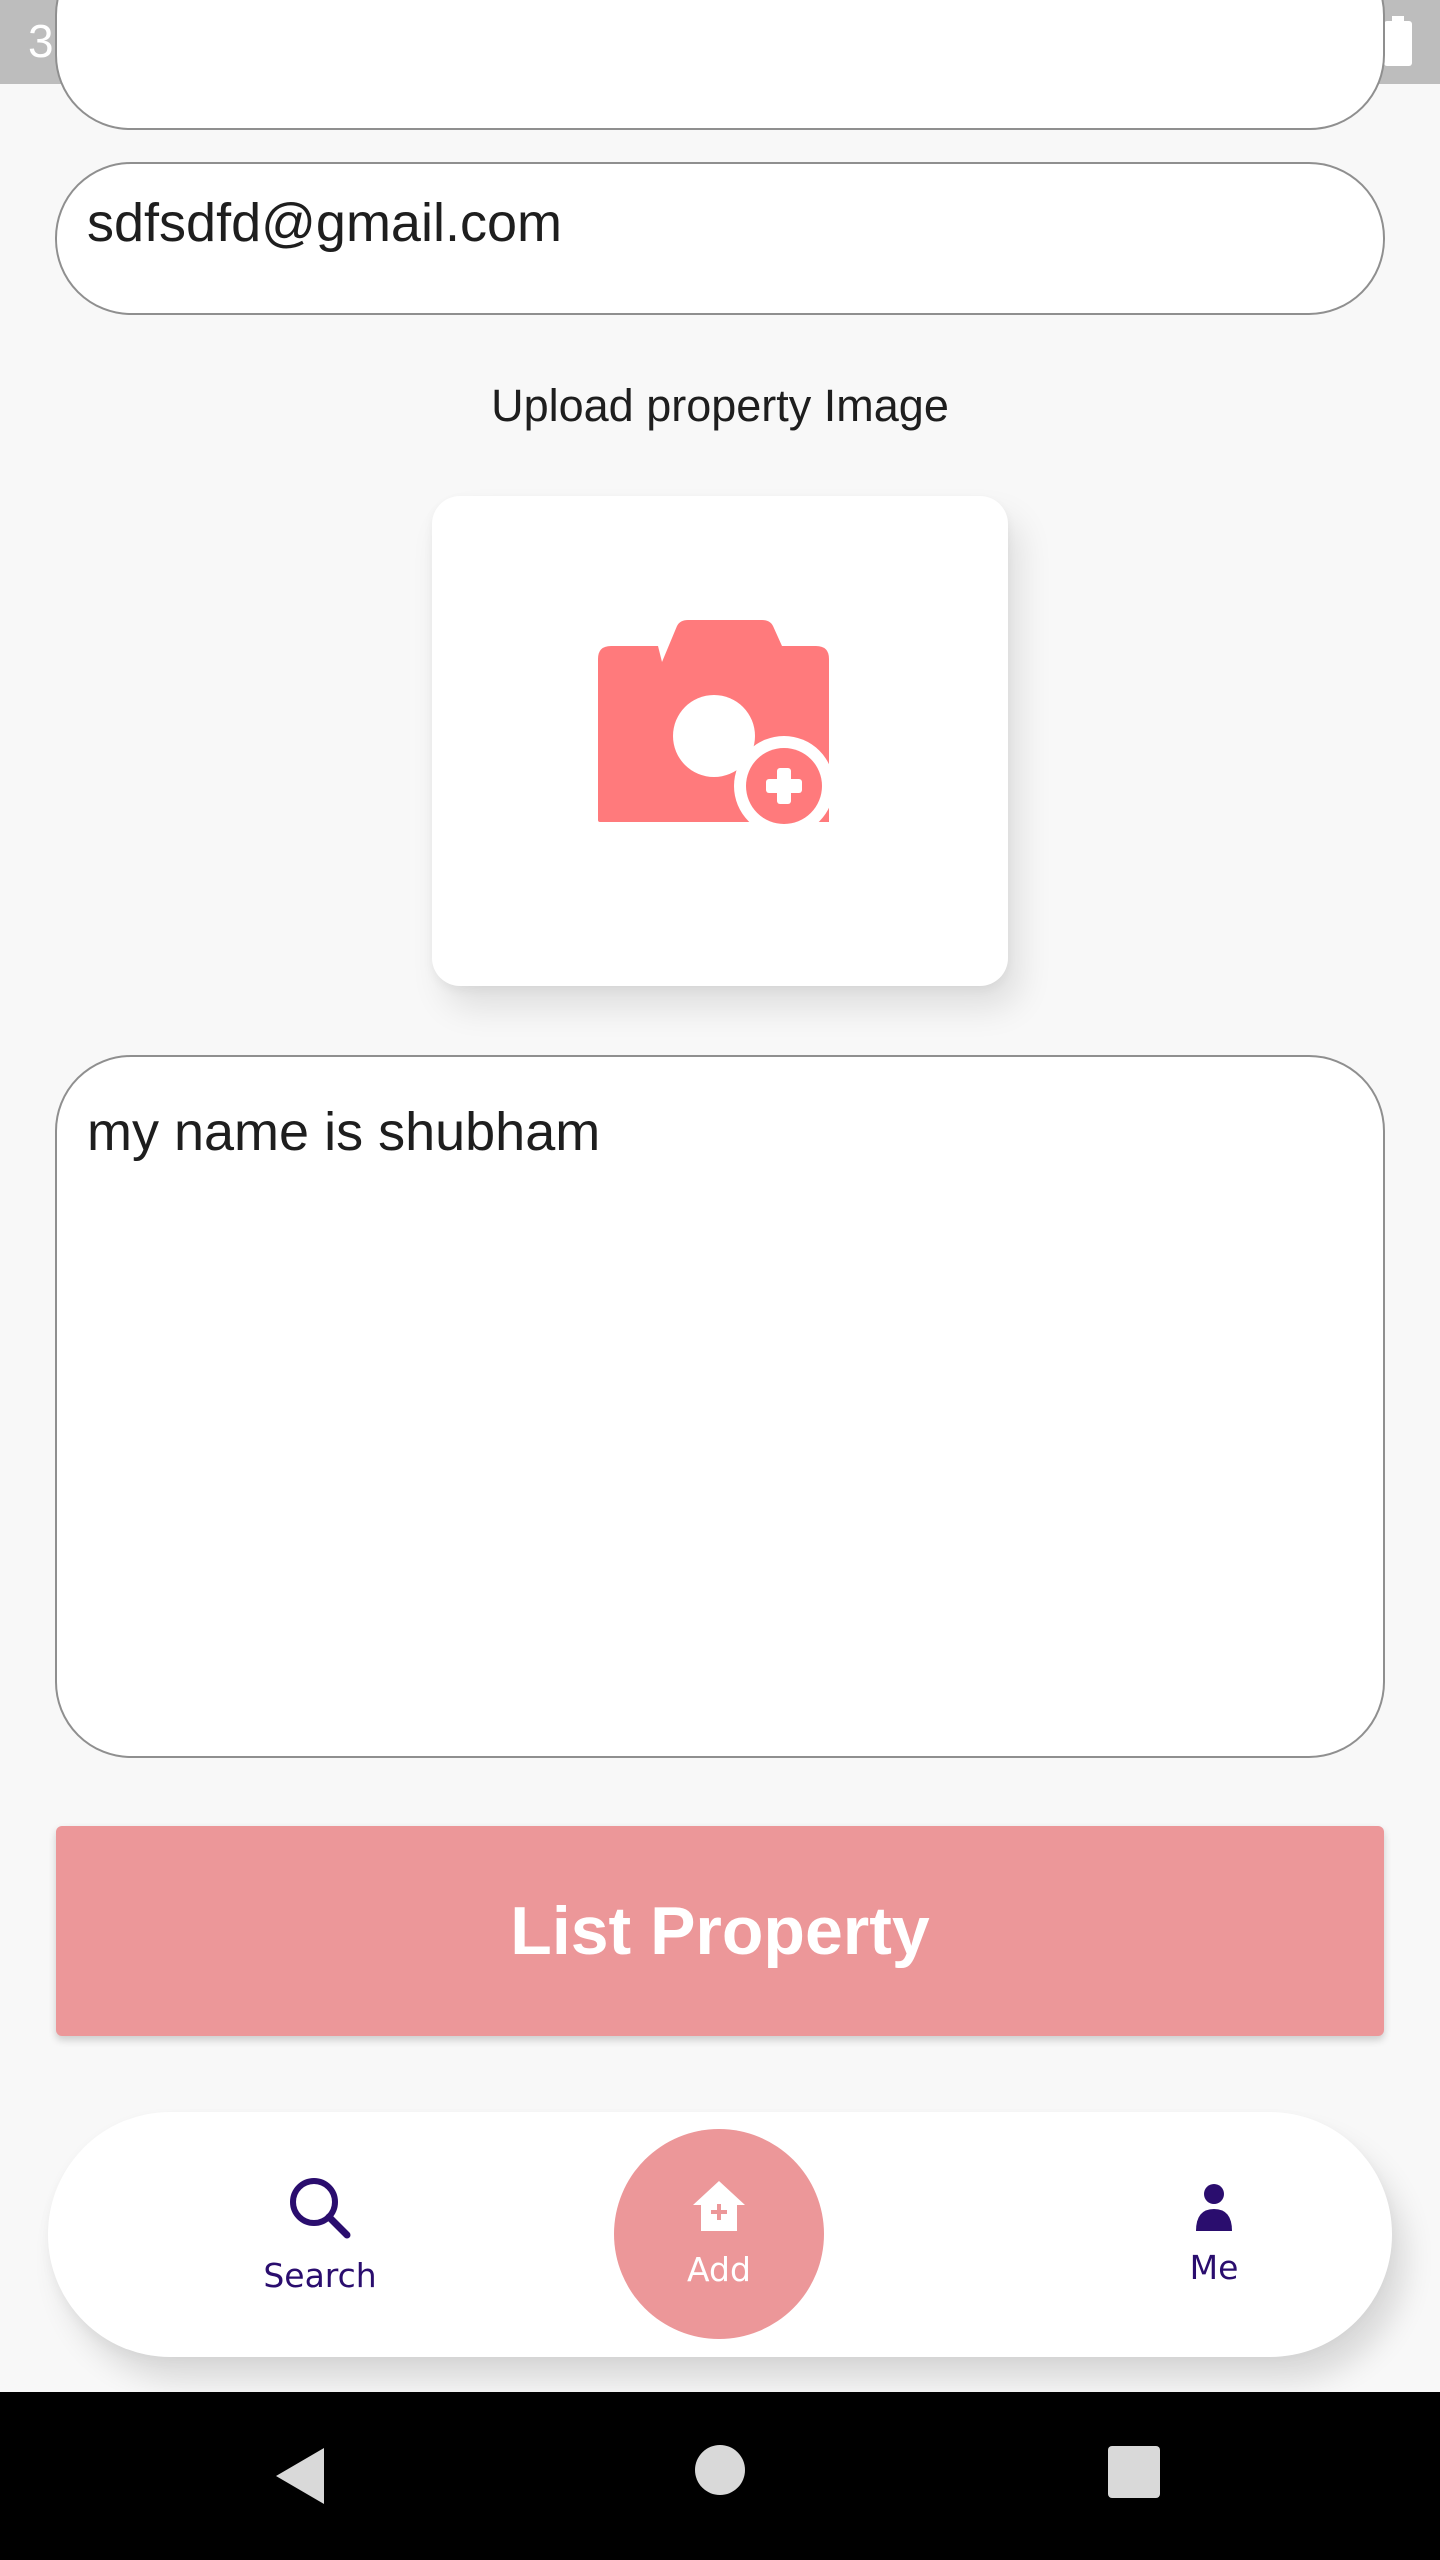 This screenshot has width=1440, height=2560. Describe the element at coordinates (717, 733) in the screenshot. I see `add-photo-camera-icon` at that location.